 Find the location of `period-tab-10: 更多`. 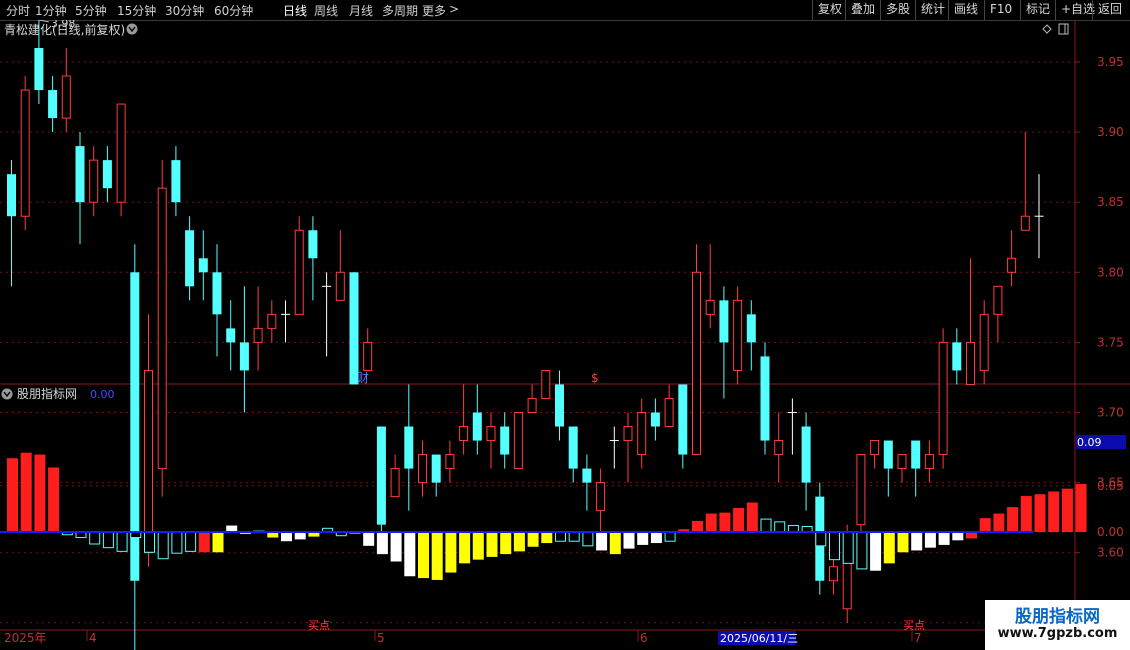

period-tab-10: 更多 is located at coordinates (434, 10).